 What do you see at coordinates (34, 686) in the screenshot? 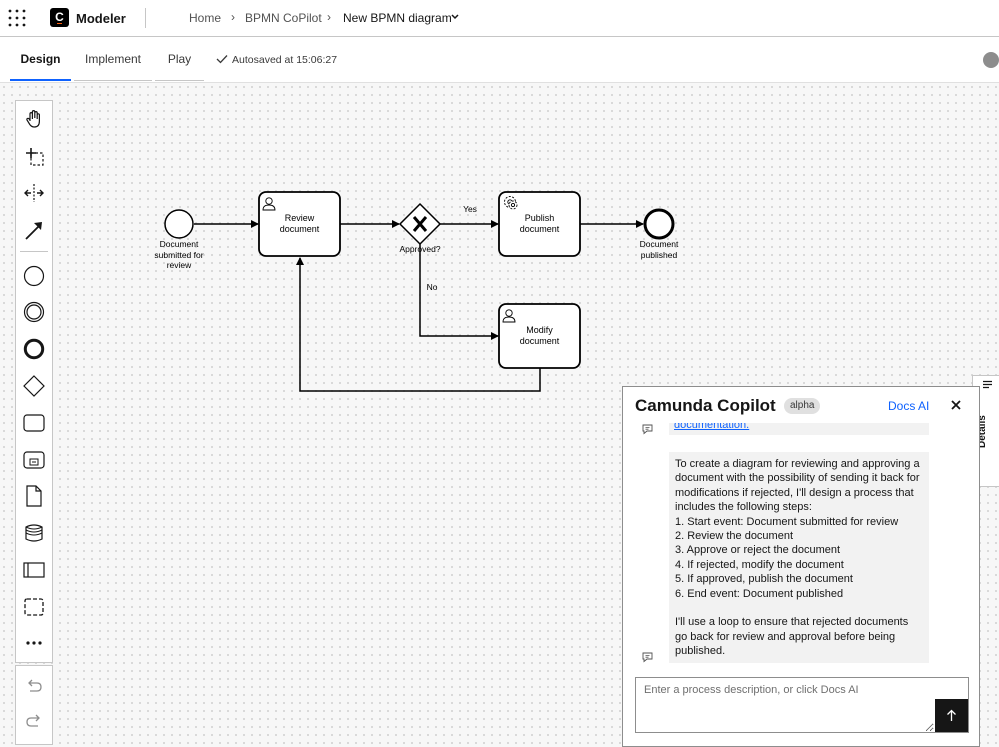
I see `undo-icon` at bounding box center [34, 686].